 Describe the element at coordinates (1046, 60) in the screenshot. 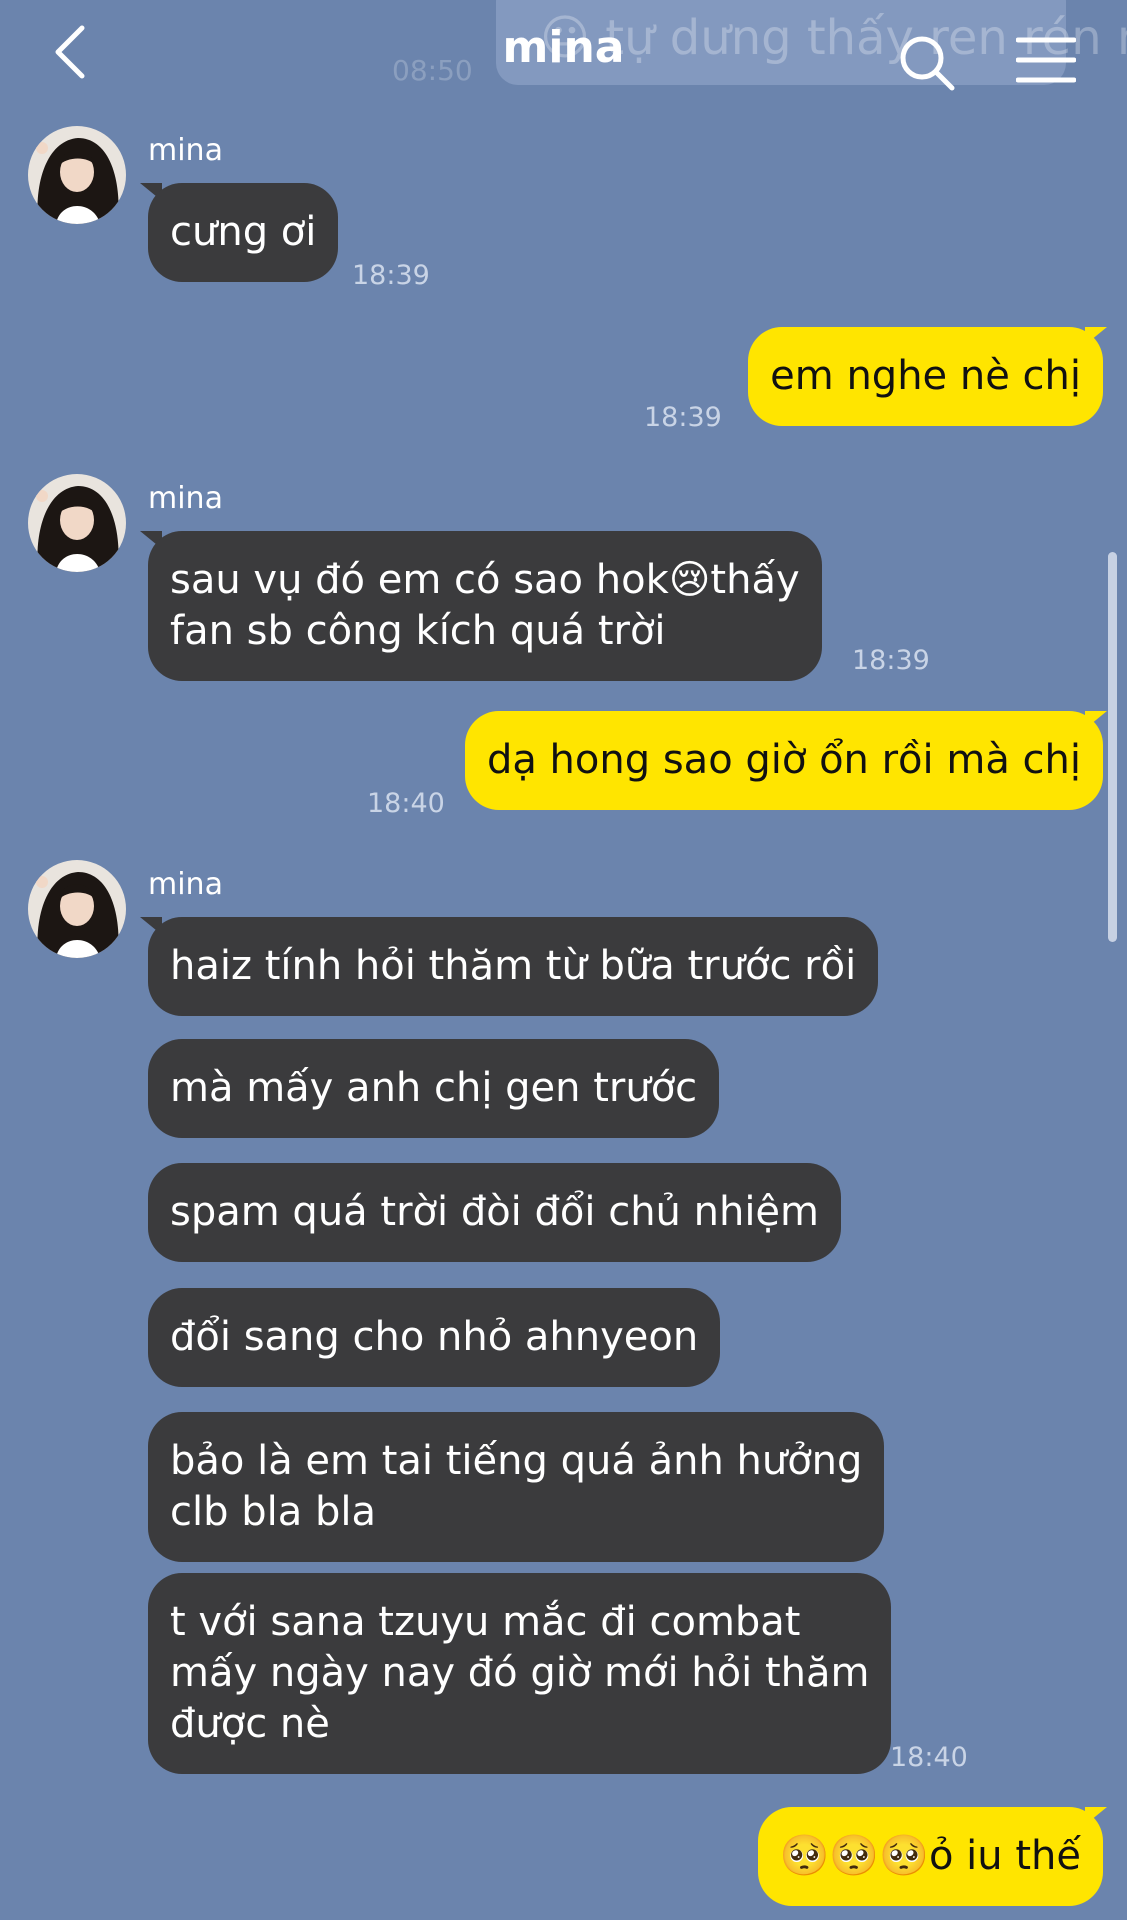

I see `hamburger-menu-icon` at that location.